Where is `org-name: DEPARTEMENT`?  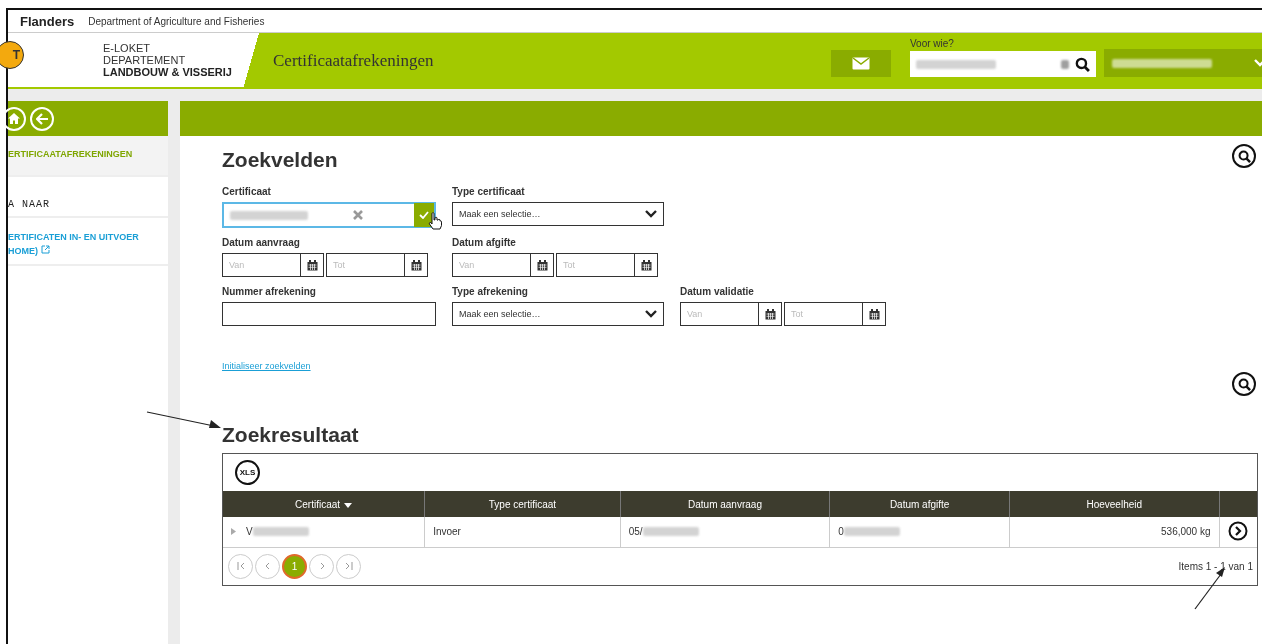 org-name: DEPARTEMENT is located at coordinates (145, 60).